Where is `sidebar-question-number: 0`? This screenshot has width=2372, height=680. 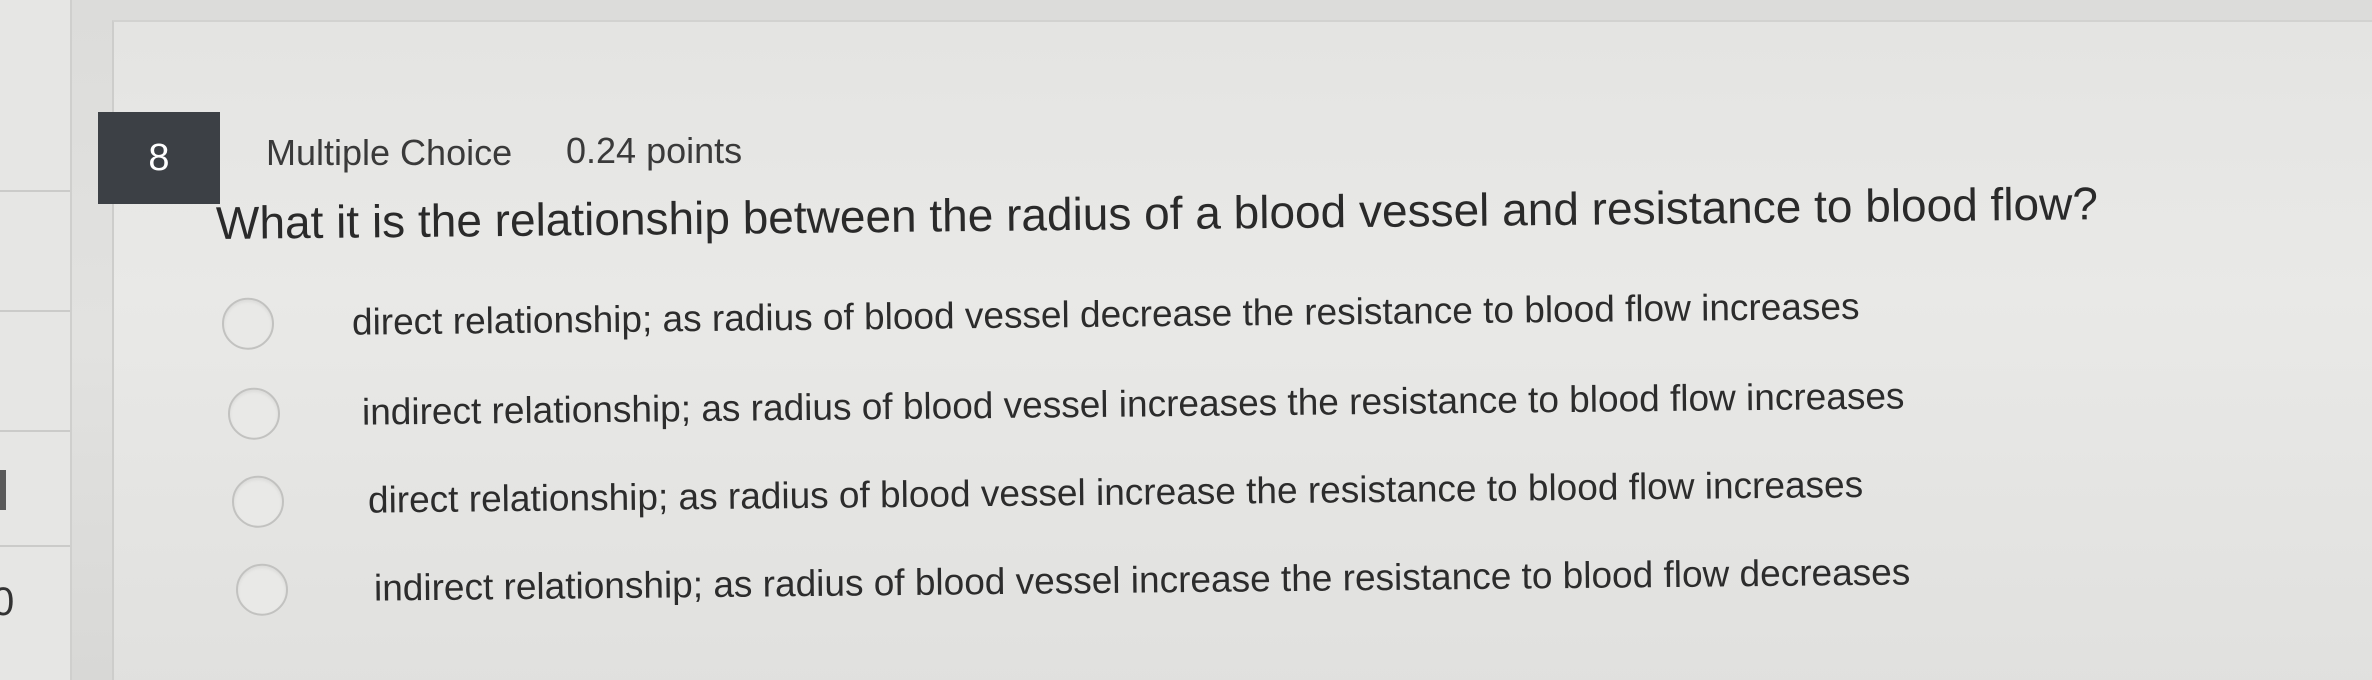
sidebar-question-number: 0 is located at coordinates (7, 602).